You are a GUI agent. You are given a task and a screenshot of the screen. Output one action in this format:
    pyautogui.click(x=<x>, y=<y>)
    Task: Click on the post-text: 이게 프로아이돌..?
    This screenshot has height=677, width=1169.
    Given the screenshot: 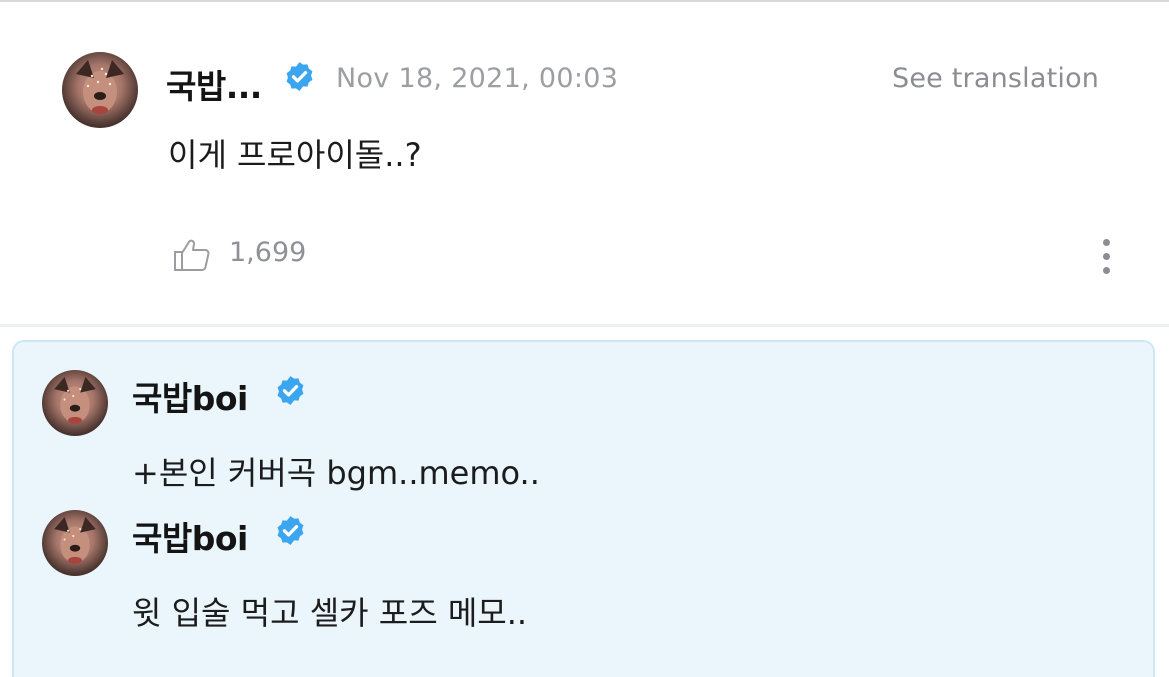 What is the action you would take?
    pyautogui.click(x=295, y=155)
    